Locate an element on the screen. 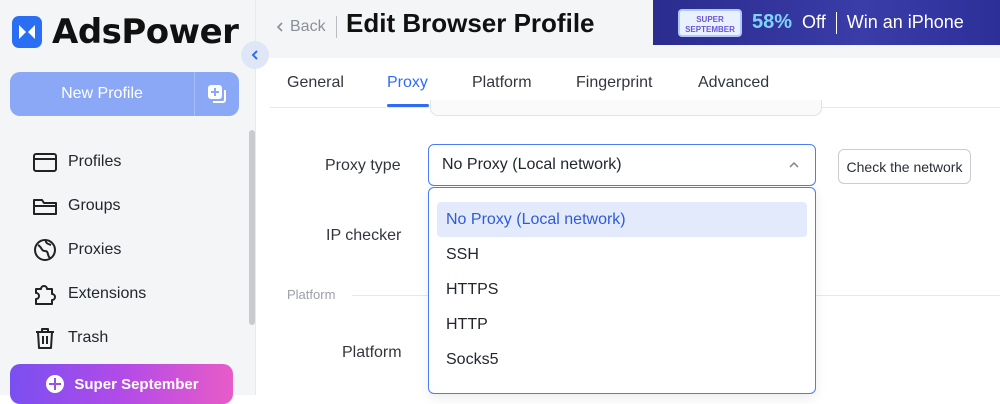 This screenshot has width=1000, height=404. badge-line2: SEPTEMBER is located at coordinates (710, 29).